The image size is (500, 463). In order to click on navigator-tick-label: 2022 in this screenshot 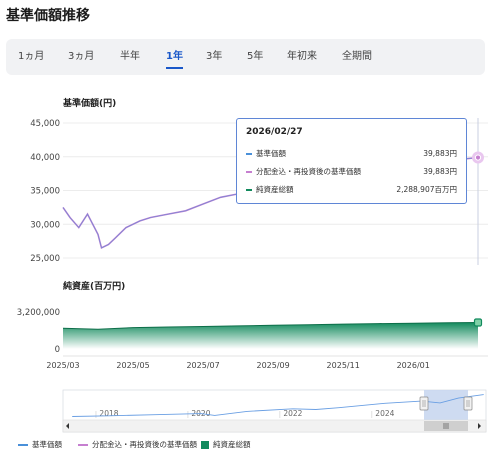, I will do `click(292, 413)`.